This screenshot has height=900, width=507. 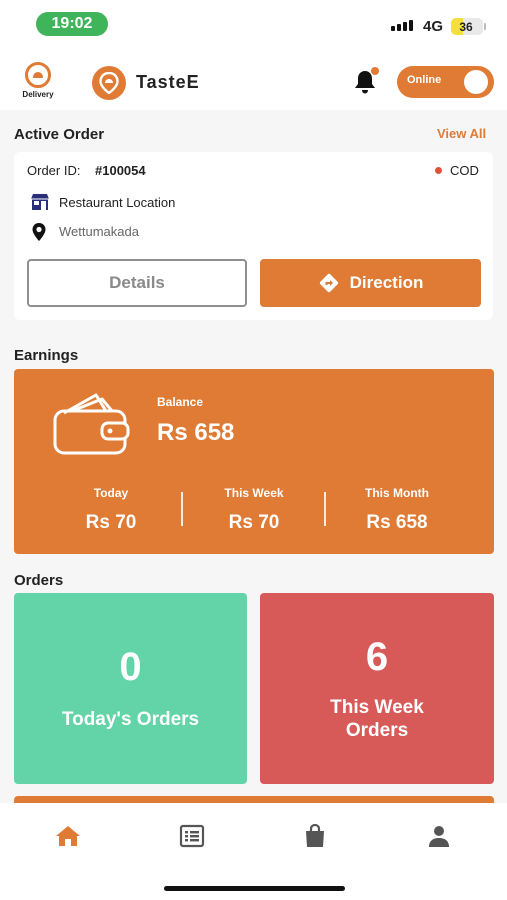 I want to click on online-toggle-knob, so click(x=476, y=82).